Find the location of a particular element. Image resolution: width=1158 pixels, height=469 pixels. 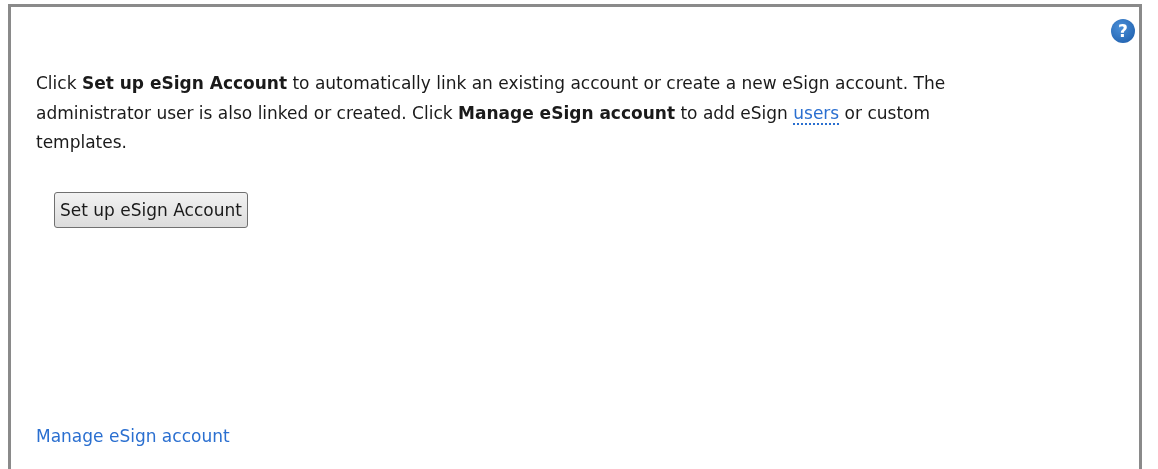

users-link: users is located at coordinates (816, 113).